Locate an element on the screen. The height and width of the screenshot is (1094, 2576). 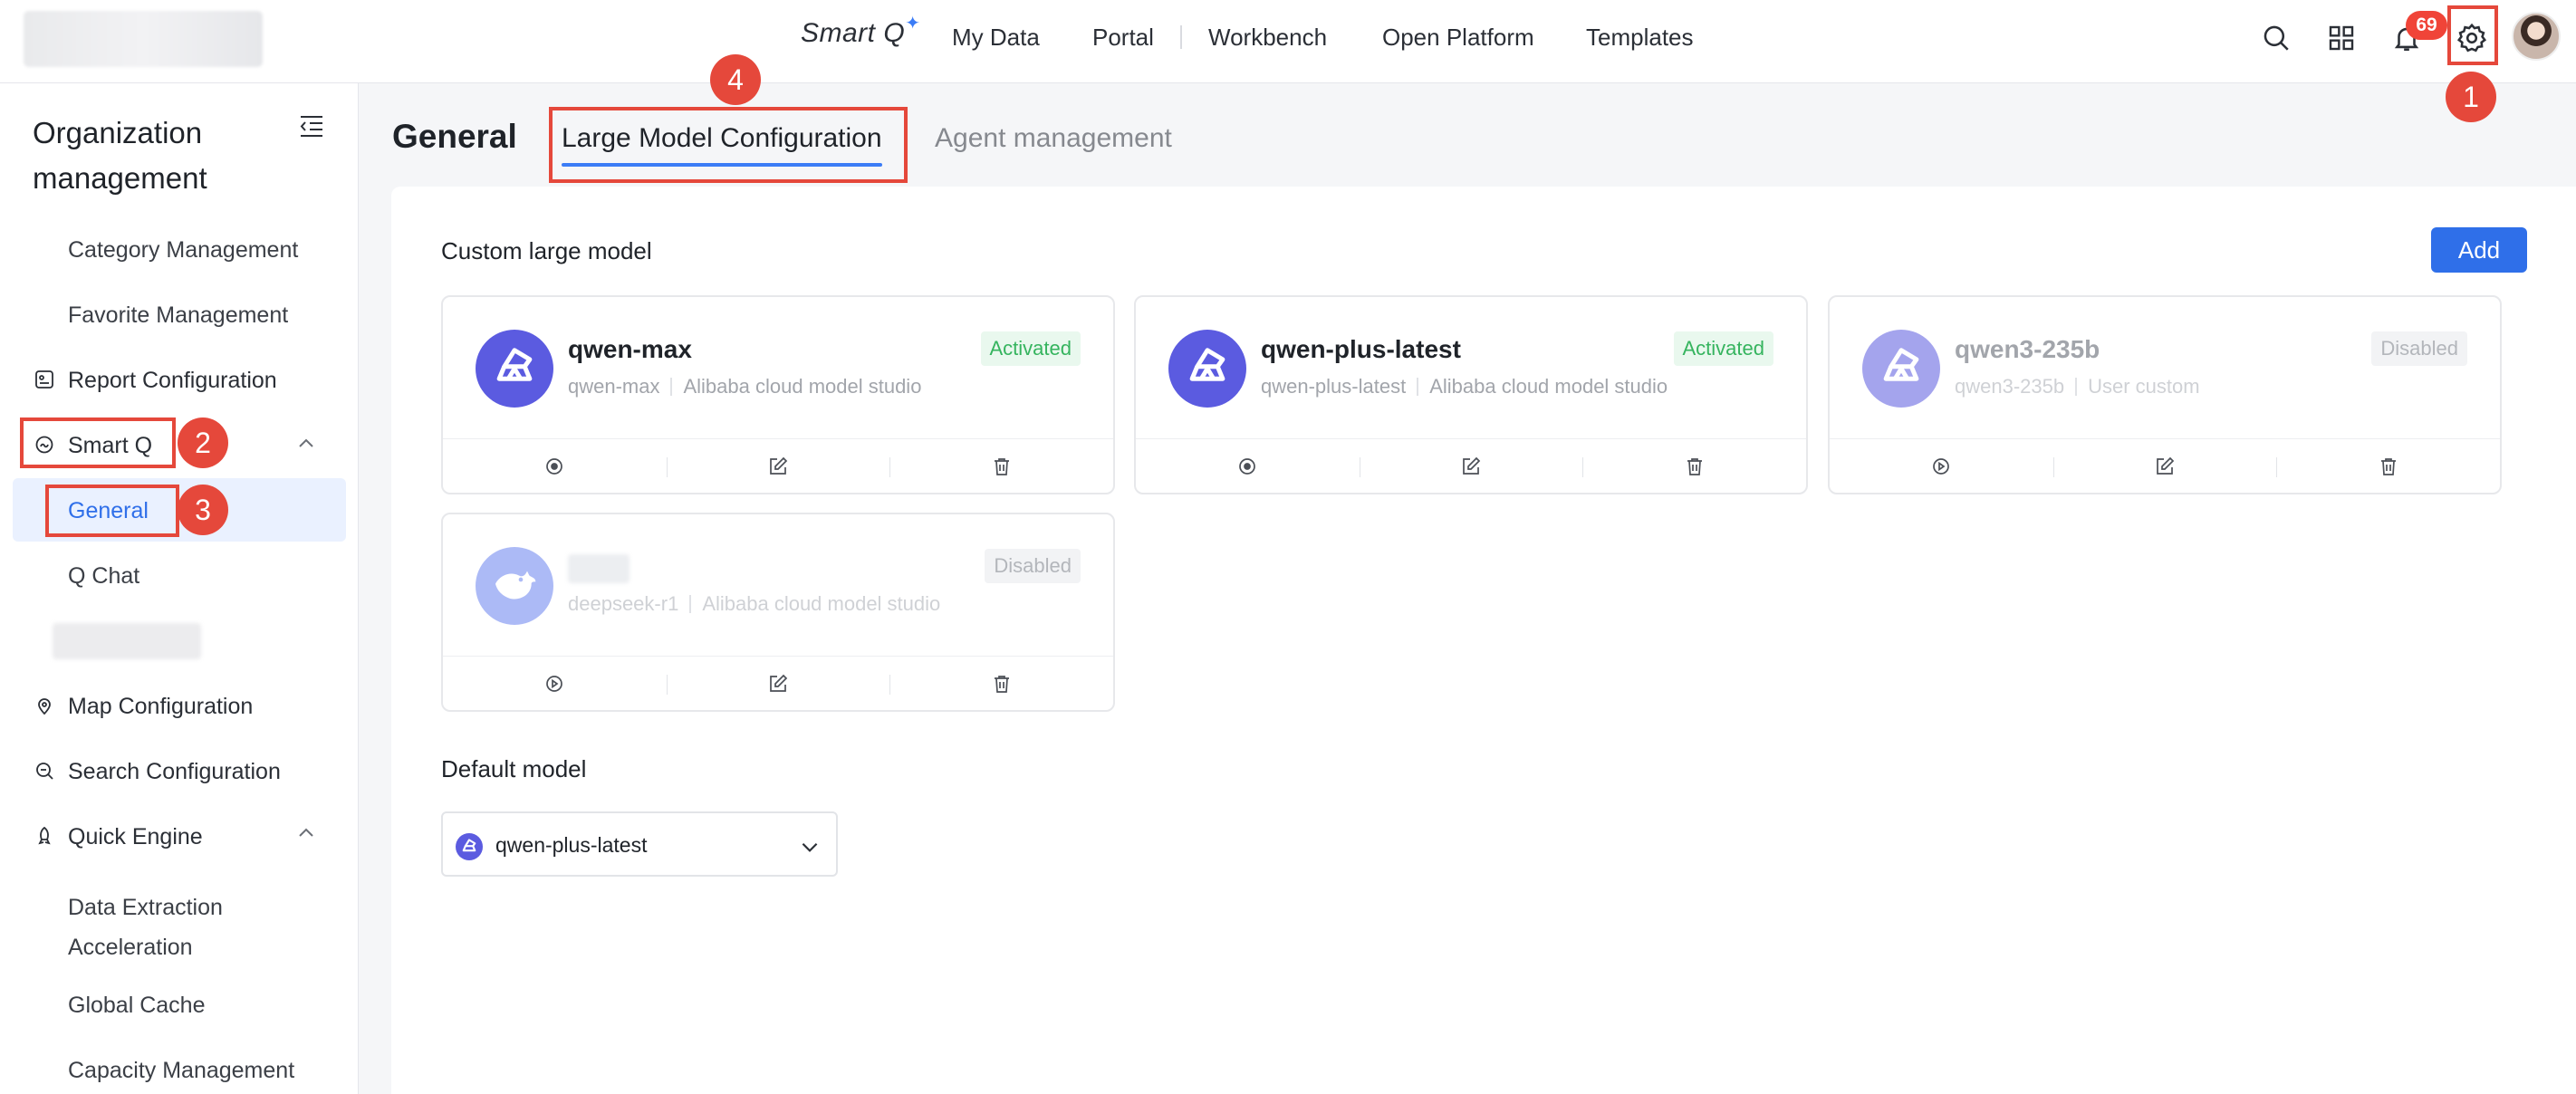
nav-my-data: My Data is located at coordinates (996, 38).